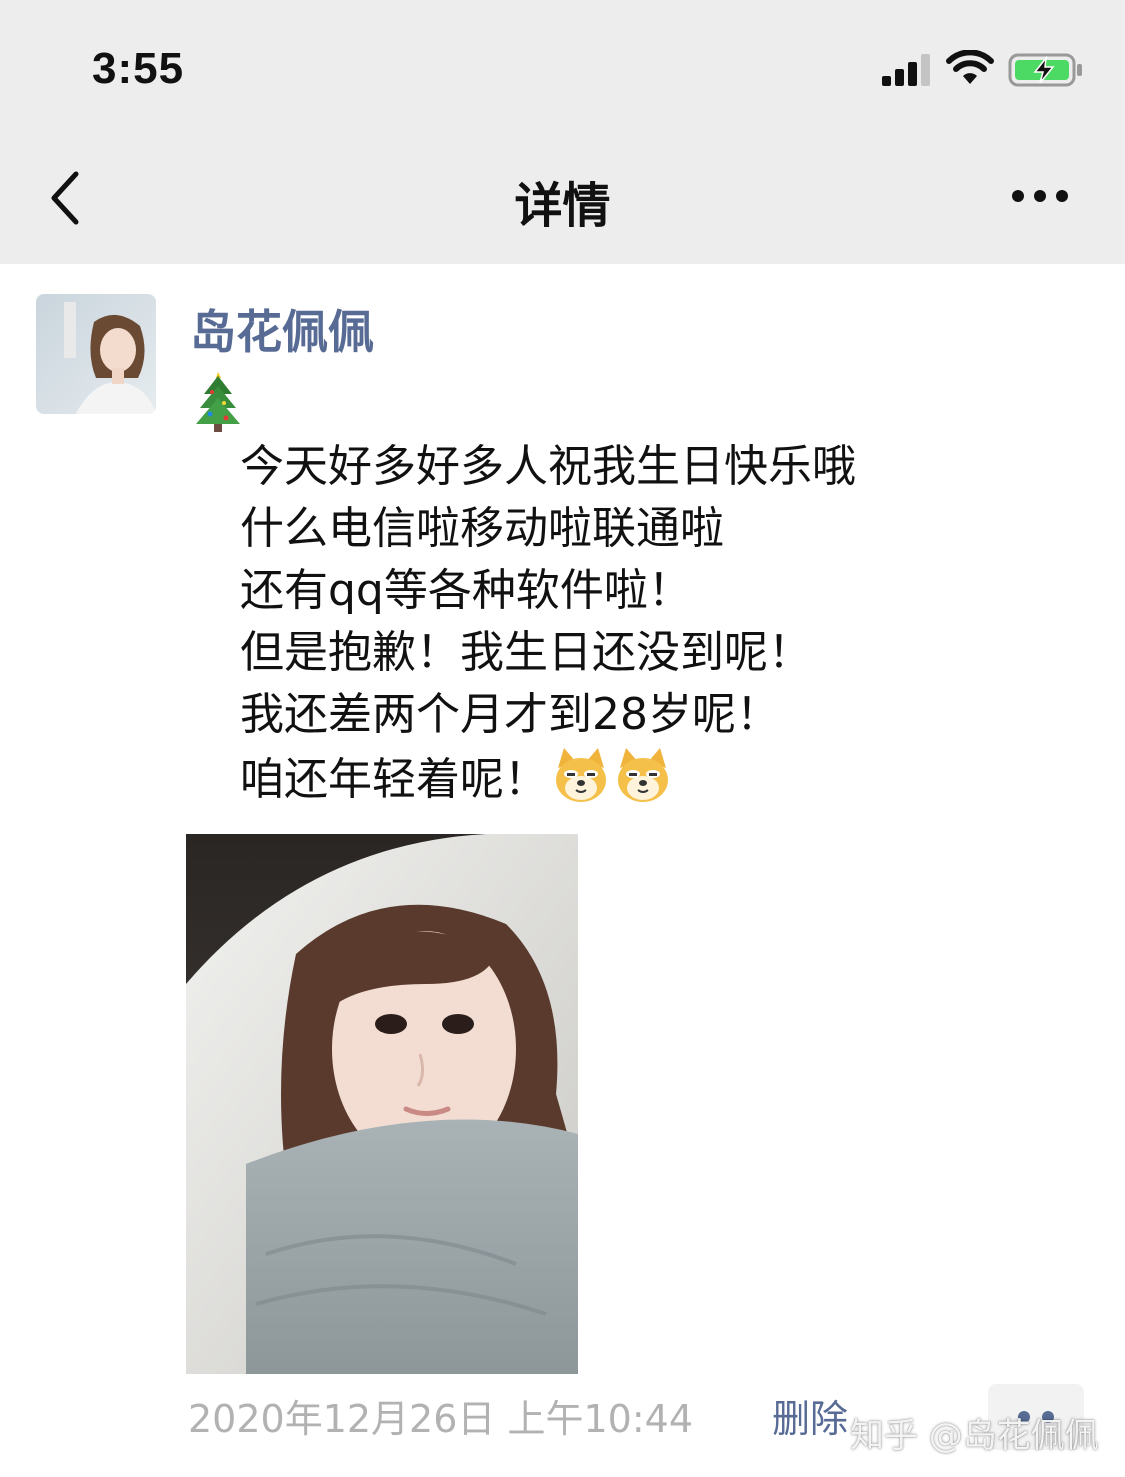 The image size is (1125, 1477). I want to click on wifi-icon, so click(970, 67).